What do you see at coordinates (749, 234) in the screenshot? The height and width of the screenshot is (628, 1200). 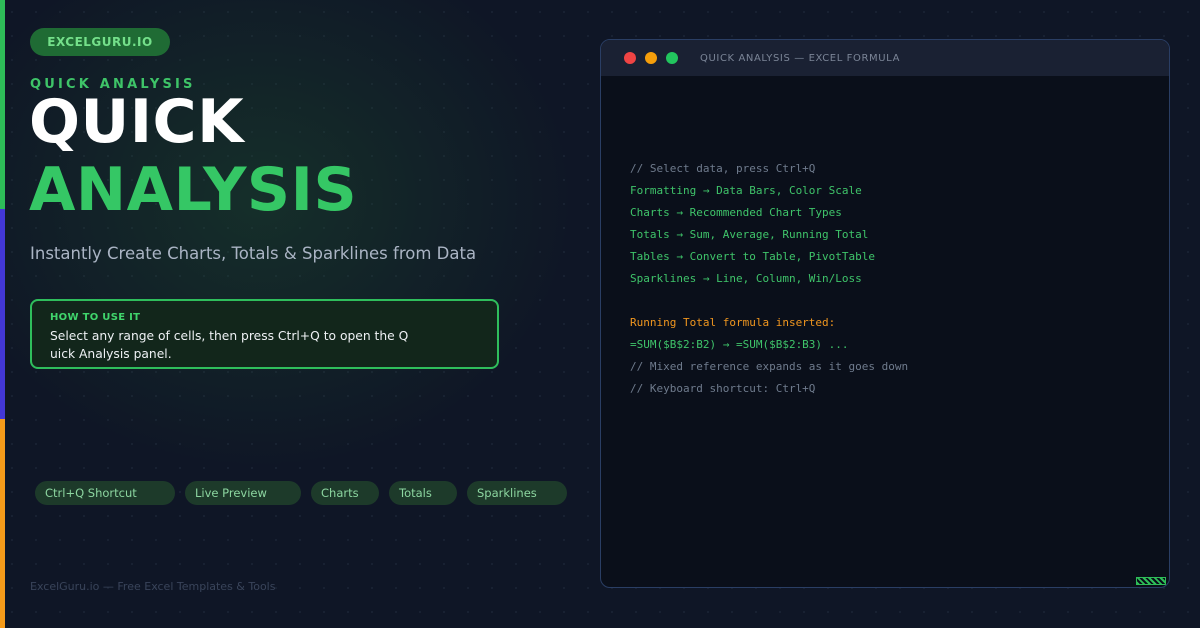 I see `code-line-totals: Totals → Sum, Average, Running Total` at bounding box center [749, 234].